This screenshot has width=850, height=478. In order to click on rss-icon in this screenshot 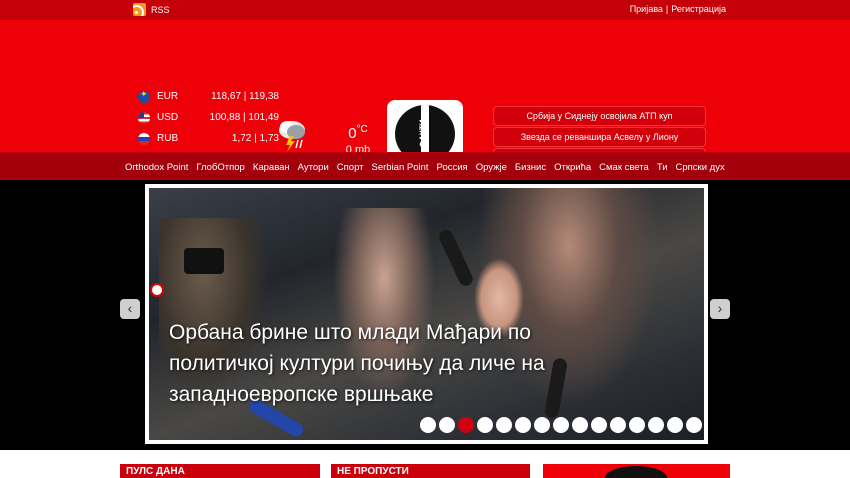, I will do `click(139, 9)`.